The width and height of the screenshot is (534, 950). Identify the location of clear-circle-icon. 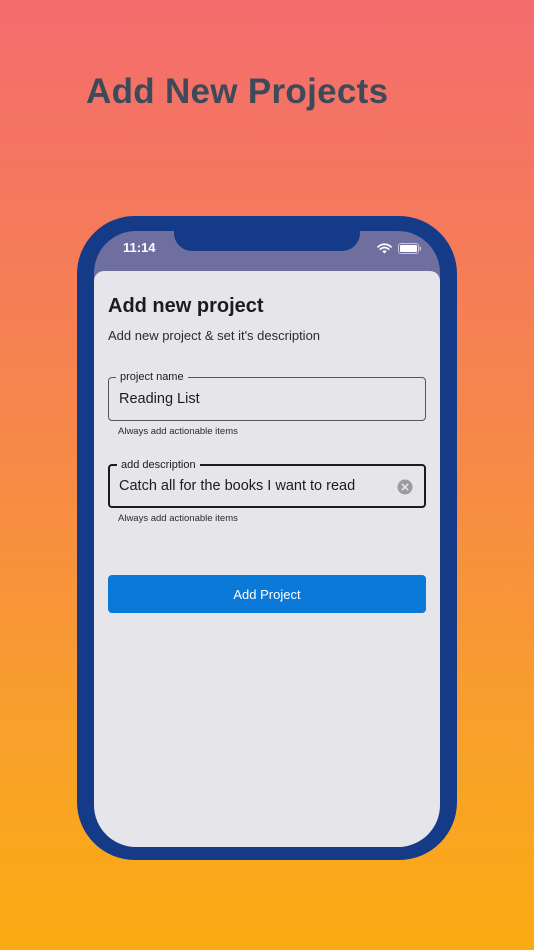
(405, 487).